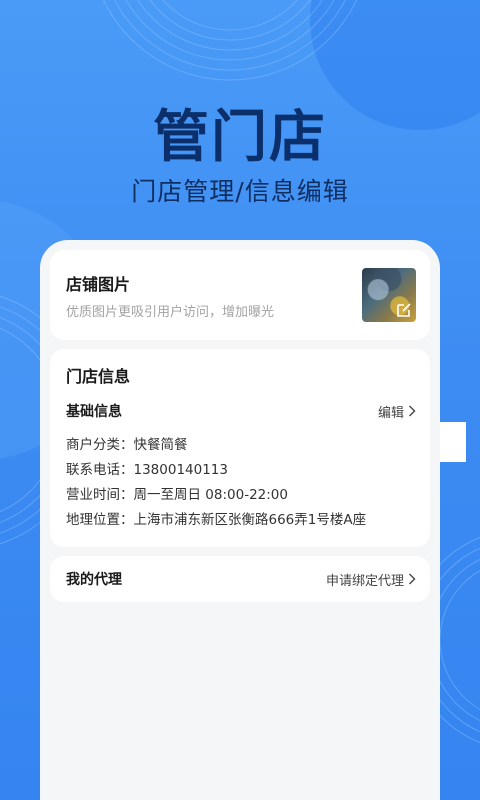 The image size is (480, 800). Describe the element at coordinates (180, 470) in the screenshot. I see `info-value: 13800140113` at that location.